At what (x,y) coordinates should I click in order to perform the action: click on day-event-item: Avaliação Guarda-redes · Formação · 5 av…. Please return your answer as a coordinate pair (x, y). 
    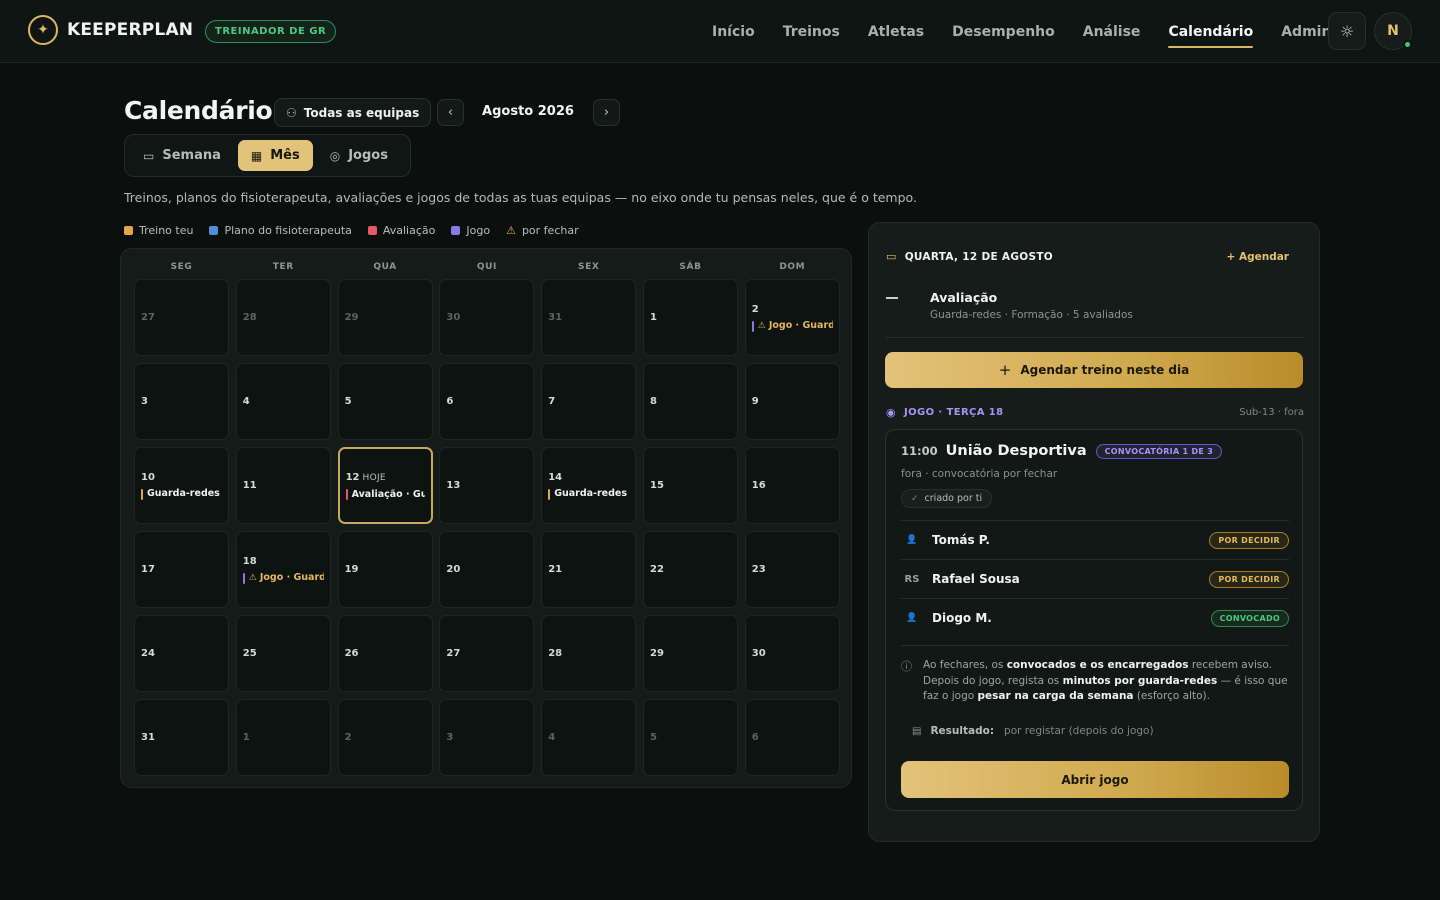
    Looking at the image, I should click on (1095, 313).